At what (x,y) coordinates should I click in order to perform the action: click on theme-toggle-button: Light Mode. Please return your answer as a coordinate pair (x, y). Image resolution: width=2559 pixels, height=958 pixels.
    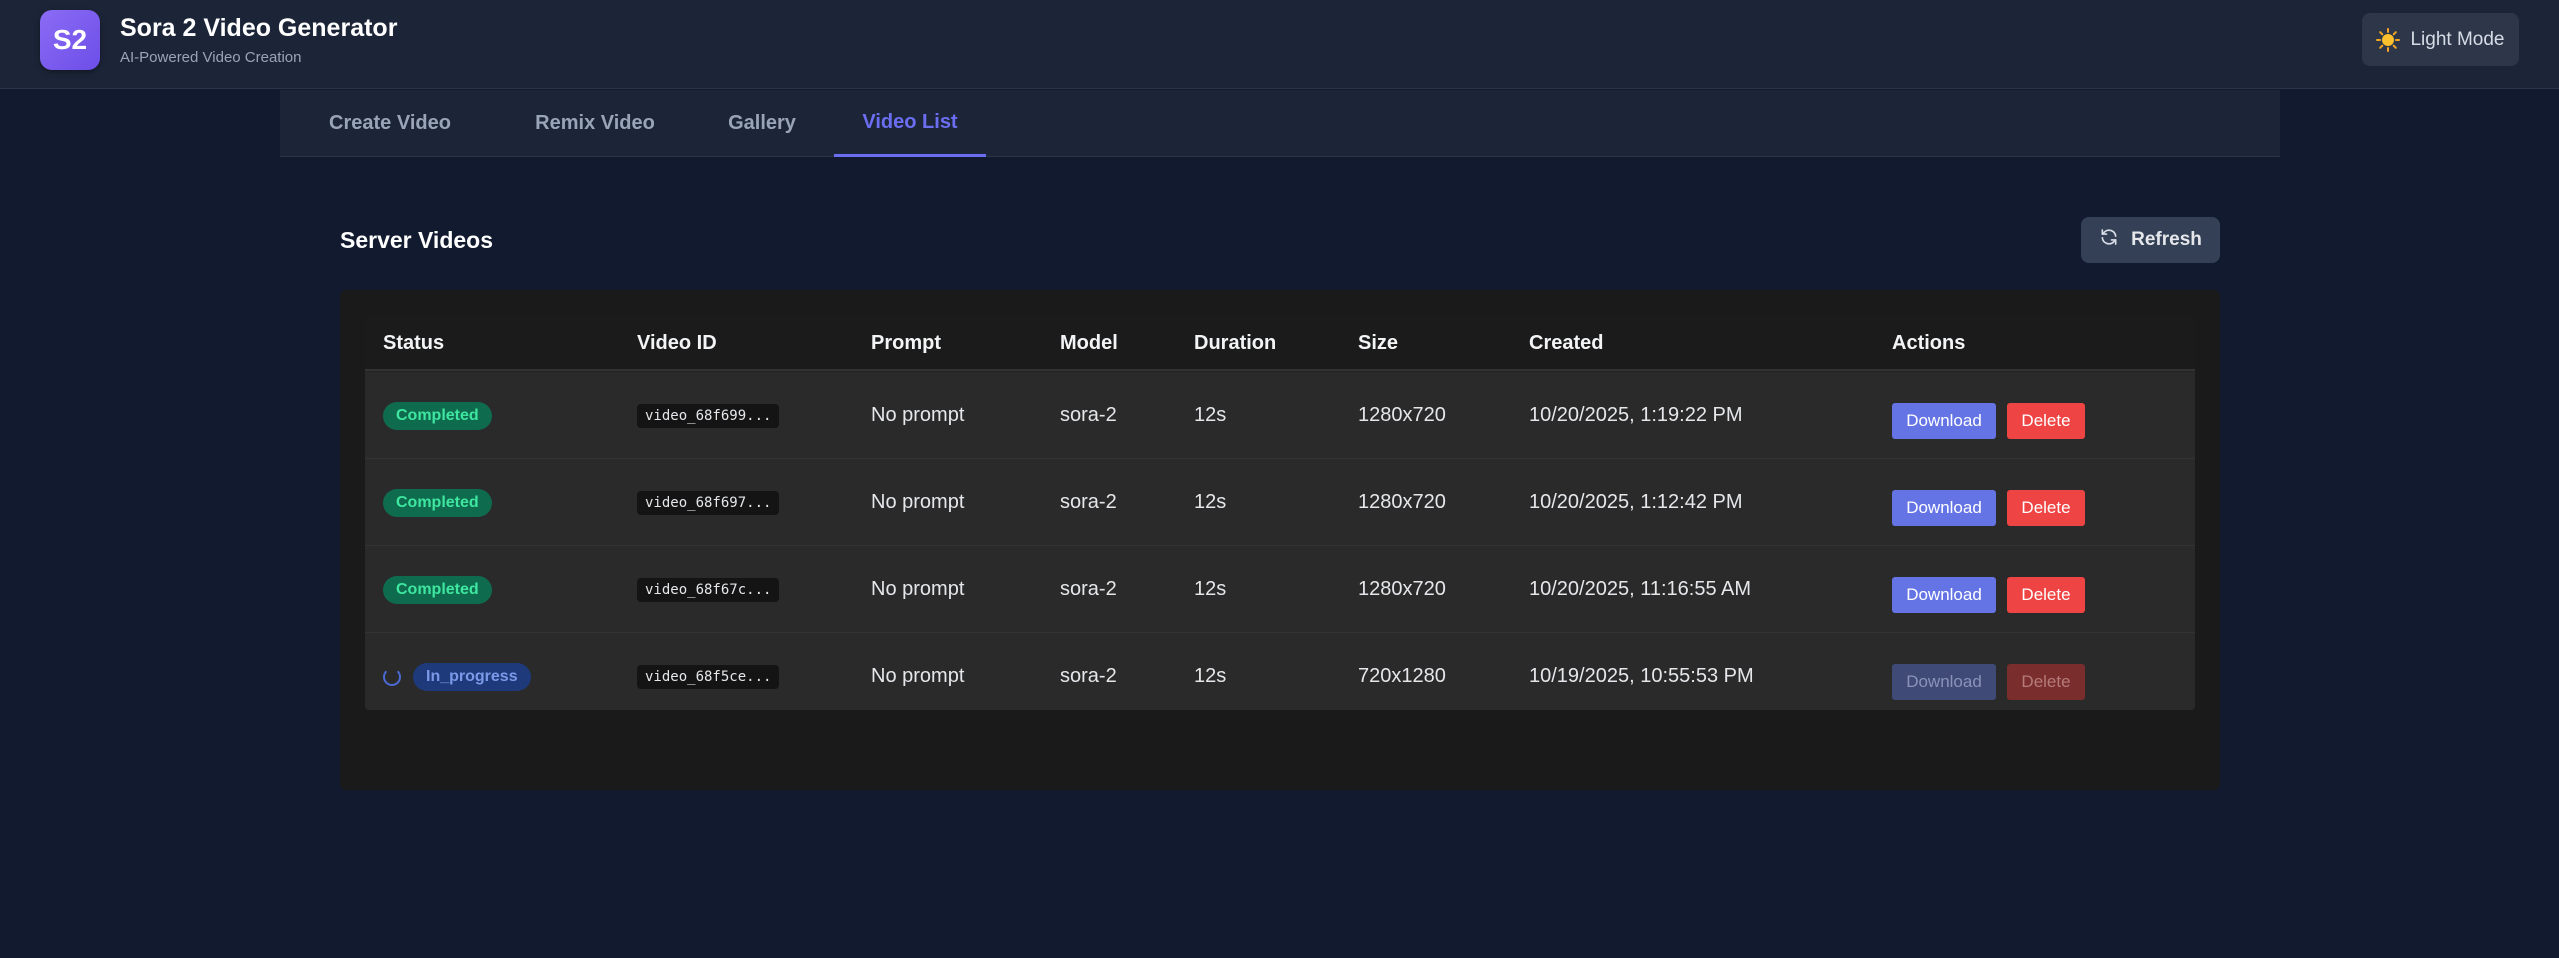
    Looking at the image, I should click on (2440, 39).